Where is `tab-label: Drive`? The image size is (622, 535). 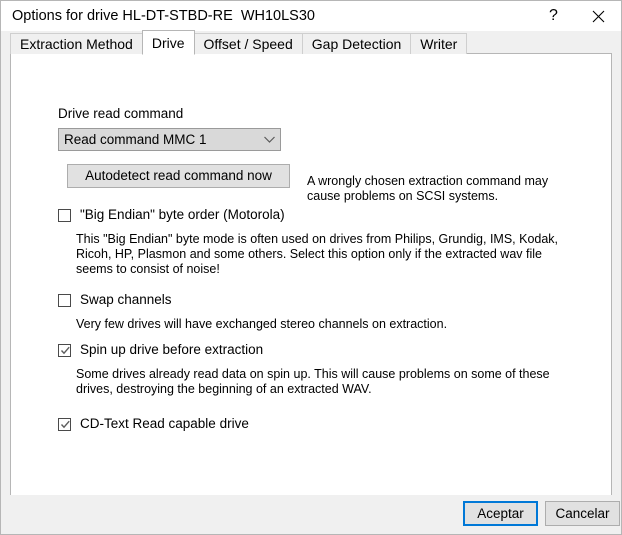
tab-label: Drive is located at coordinates (168, 43).